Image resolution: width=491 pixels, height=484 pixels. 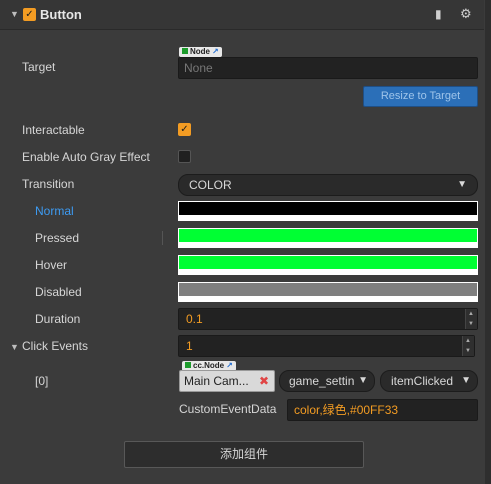 What do you see at coordinates (228, 409) in the screenshot?
I see `custom-event-data-label: CustomEventData` at bounding box center [228, 409].